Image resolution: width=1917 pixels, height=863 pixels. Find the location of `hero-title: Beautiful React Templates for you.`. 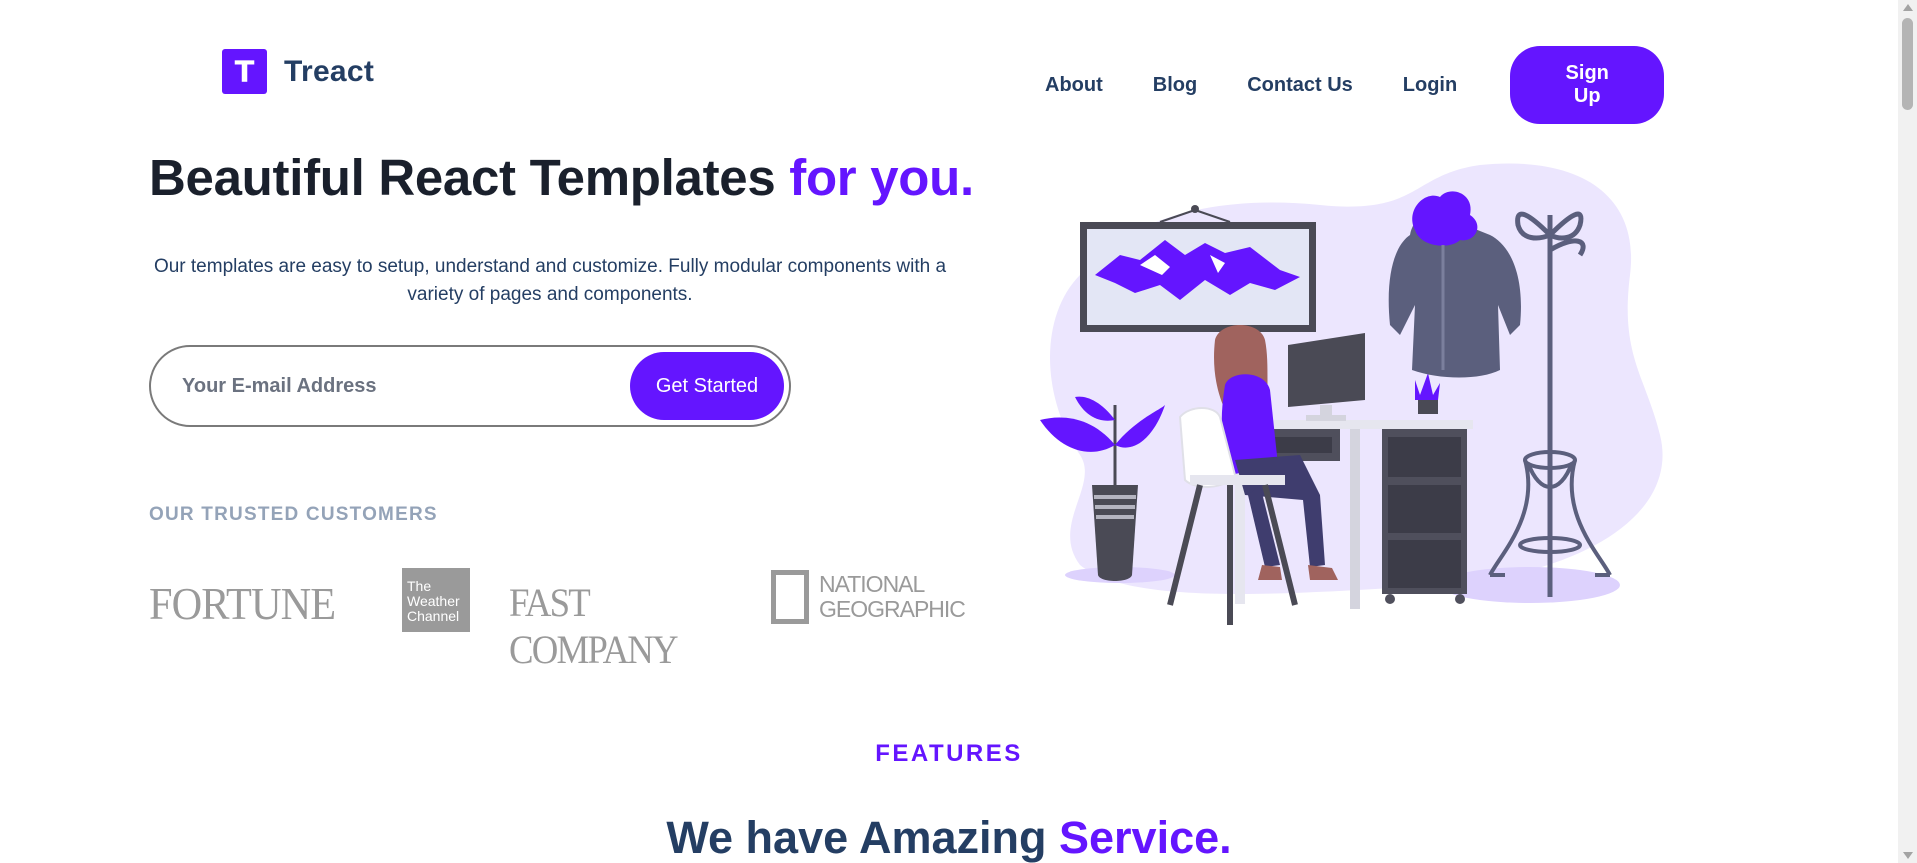

hero-title: Beautiful React Templates for you. is located at coordinates (561, 177).